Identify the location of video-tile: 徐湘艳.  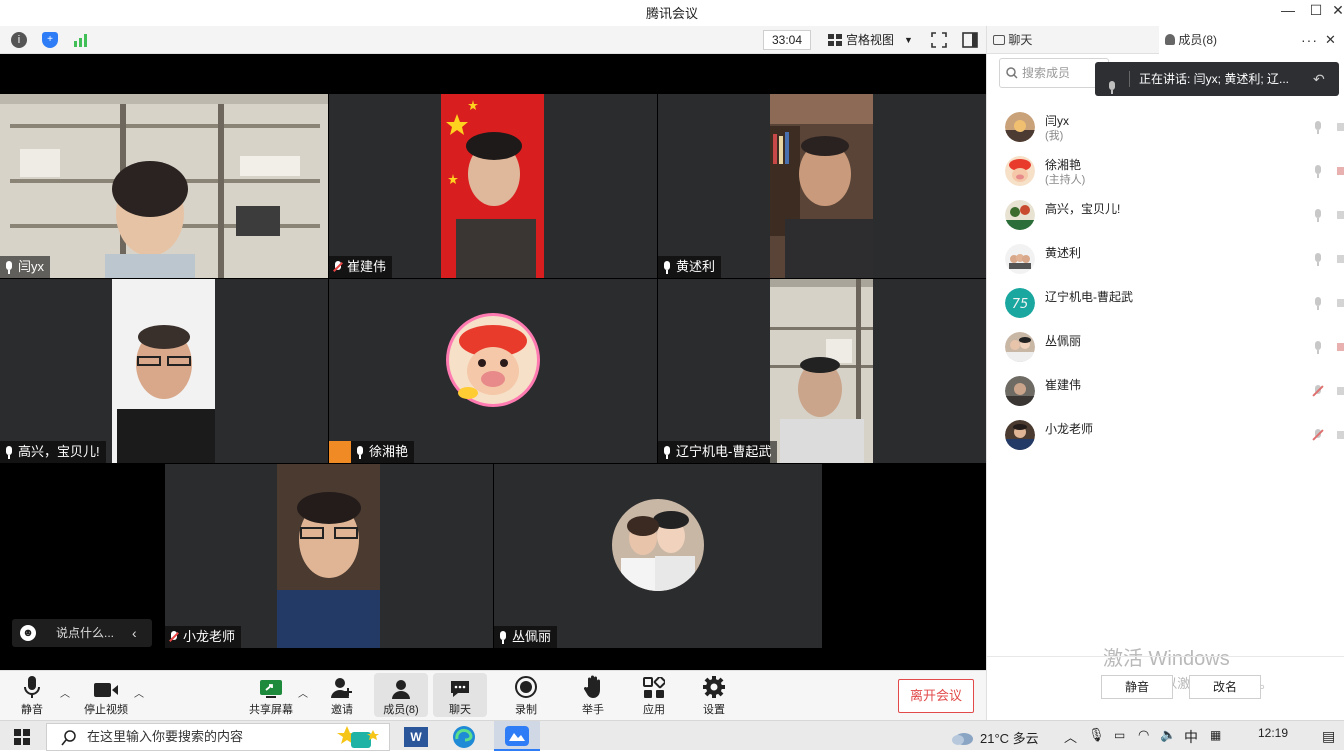
(493, 371).